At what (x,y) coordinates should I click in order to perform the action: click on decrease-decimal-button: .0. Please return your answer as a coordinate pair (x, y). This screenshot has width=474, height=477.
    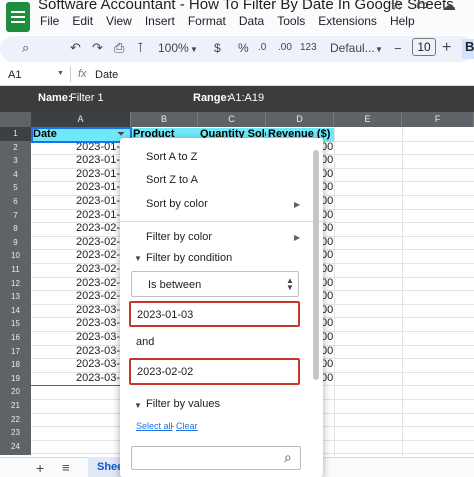
    Looking at the image, I should click on (262, 47).